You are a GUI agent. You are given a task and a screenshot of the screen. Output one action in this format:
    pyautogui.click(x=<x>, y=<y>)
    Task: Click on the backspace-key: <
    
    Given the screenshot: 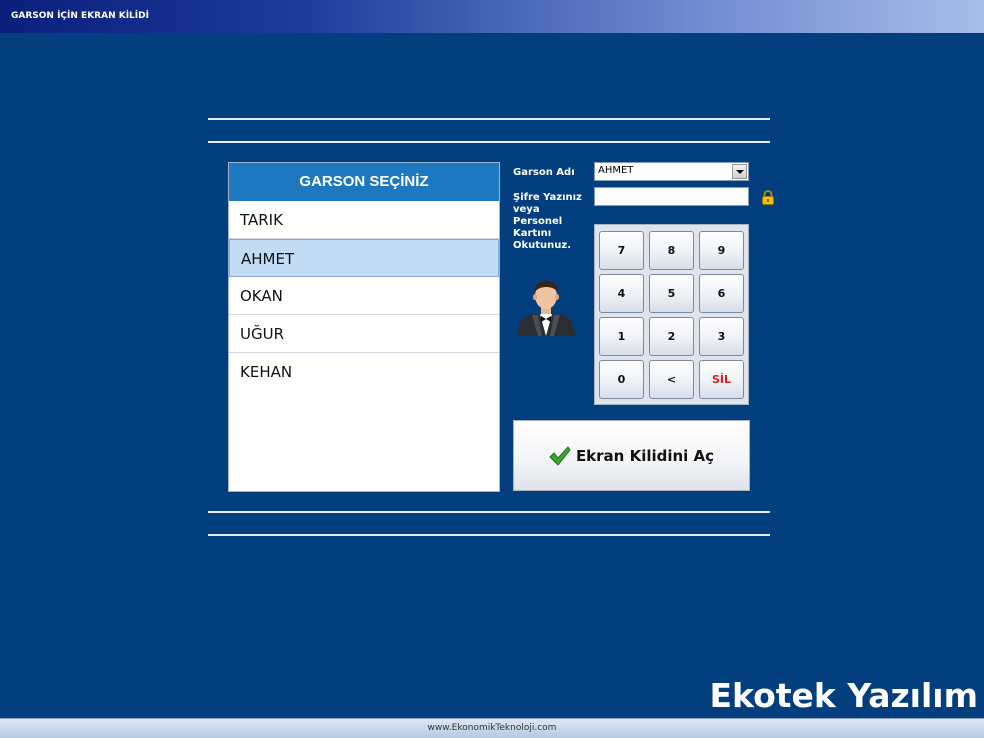 What is the action you would take?
    pyautogui.click(x=671, y=379)
    